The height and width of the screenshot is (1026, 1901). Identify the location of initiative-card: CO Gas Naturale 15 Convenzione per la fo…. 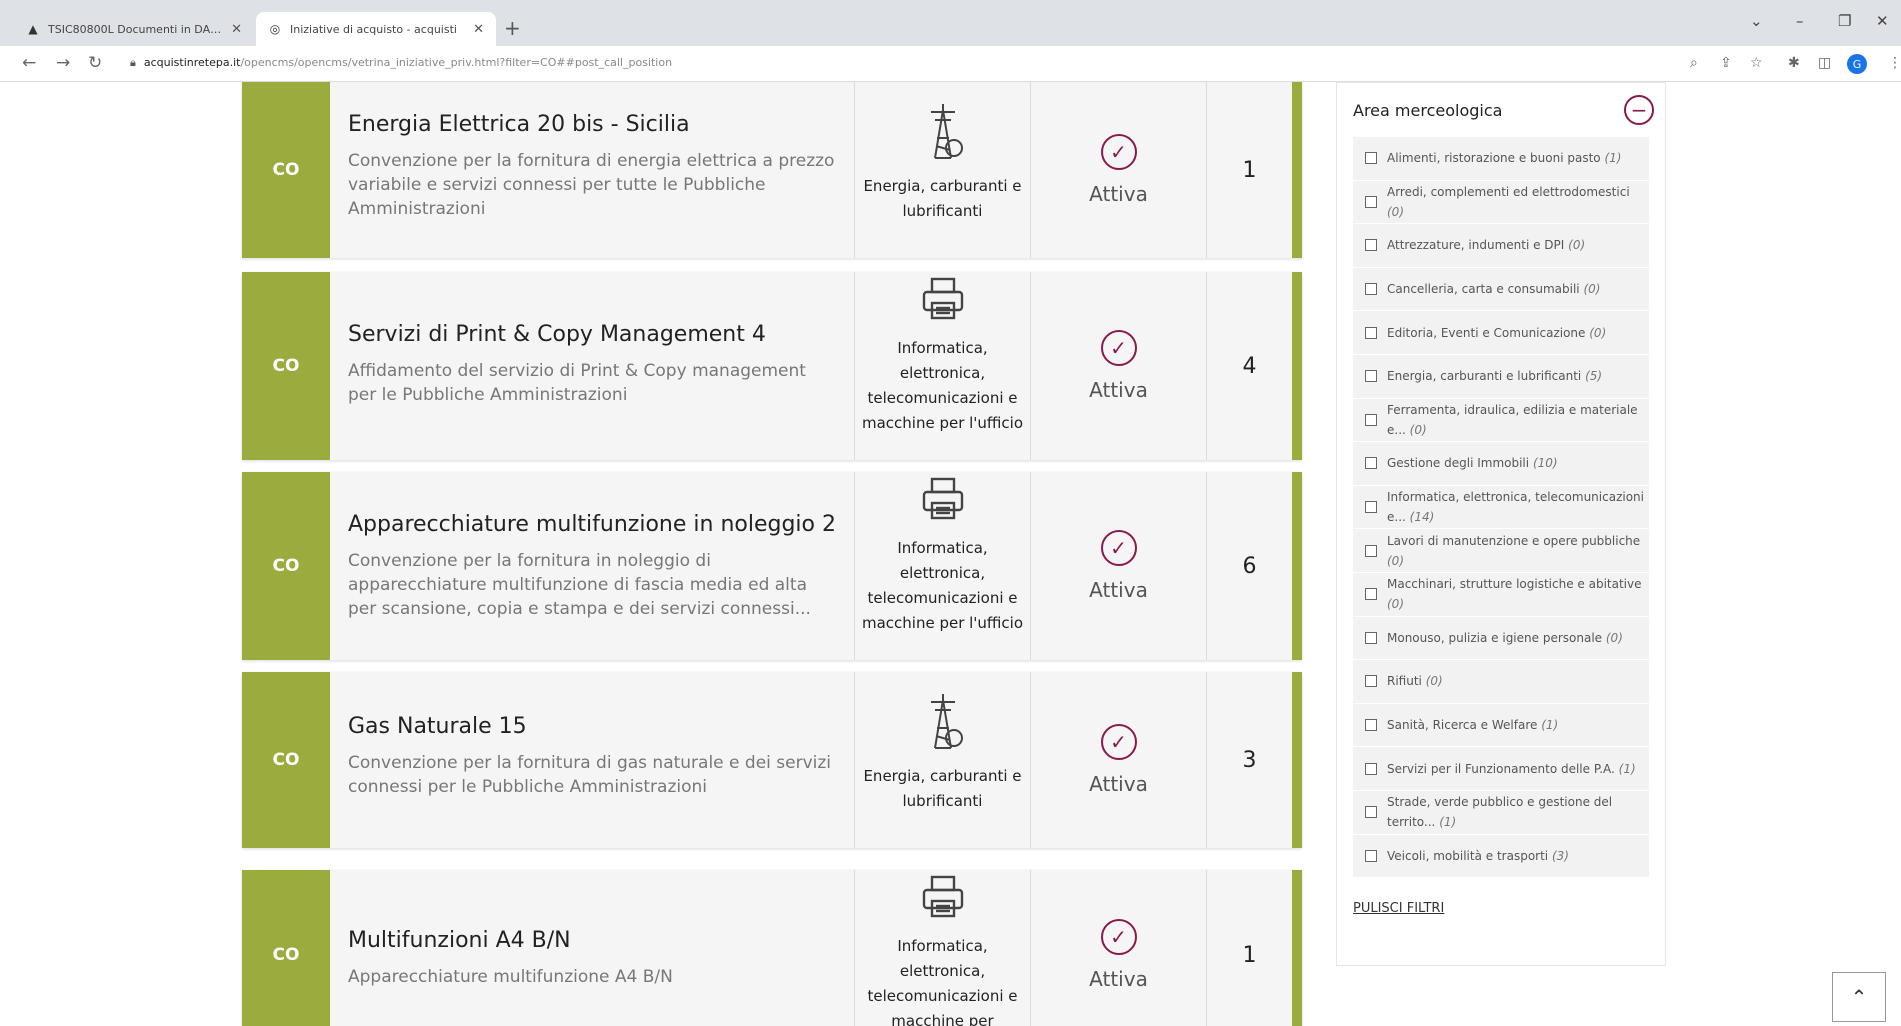
(772, 760).